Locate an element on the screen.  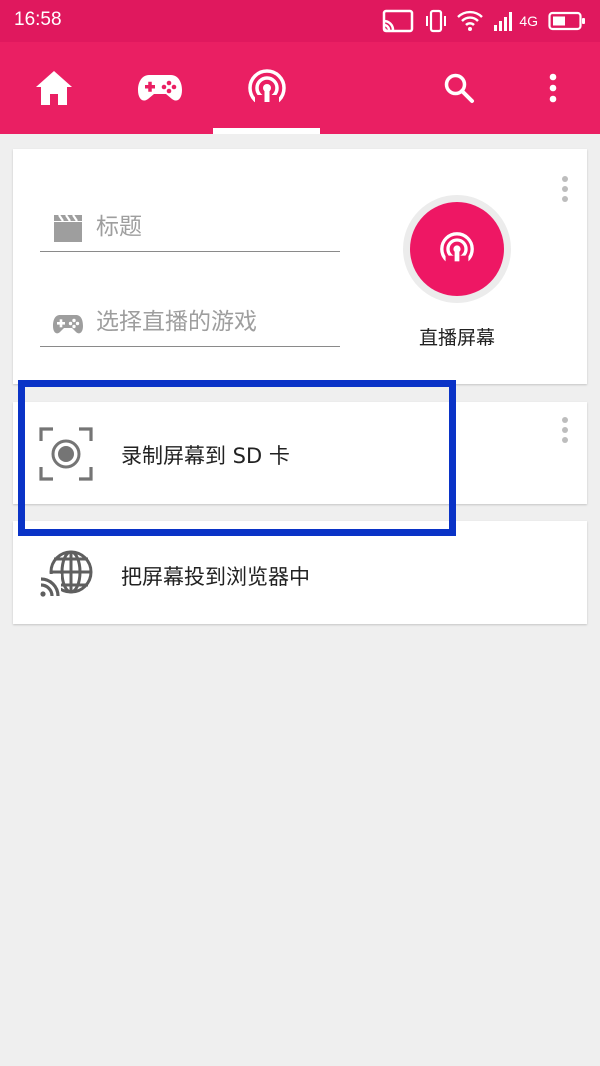
more-options-button is located at coordinates (553, 88).